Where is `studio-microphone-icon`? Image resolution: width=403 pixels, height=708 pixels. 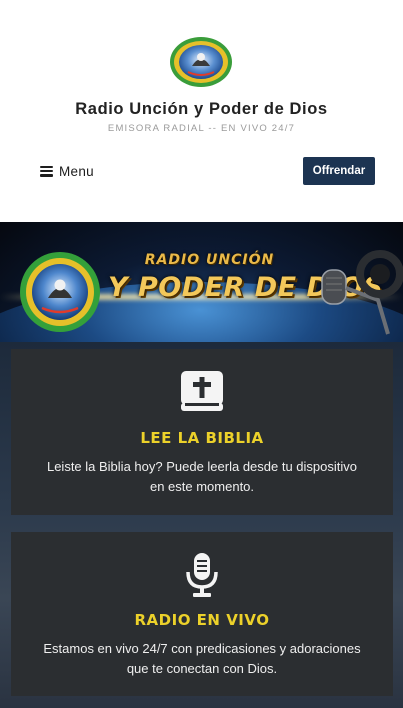
studio-microphone-icon is located at coordinates (360, 293).